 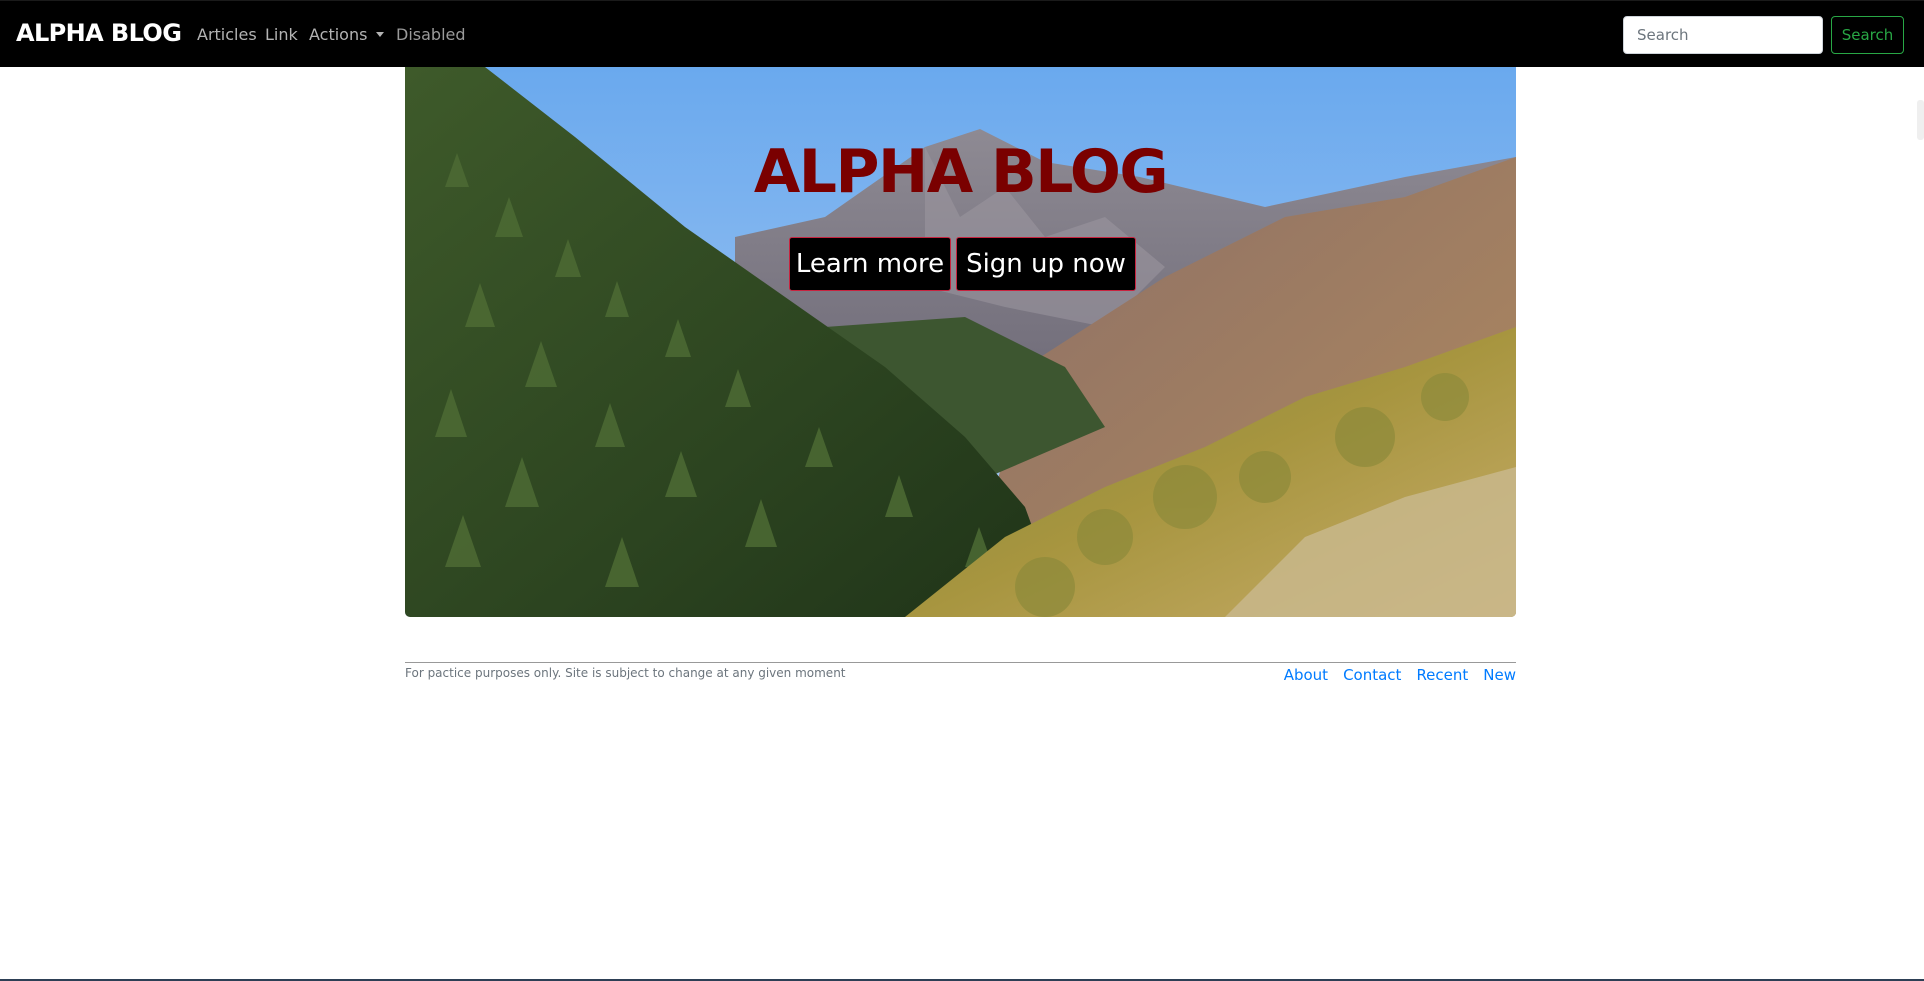 What do you see at coordinates (99, 33) in the screenshot?
I see `brand-logo: ALPHA BLOG` at bounding box center [99, 33].